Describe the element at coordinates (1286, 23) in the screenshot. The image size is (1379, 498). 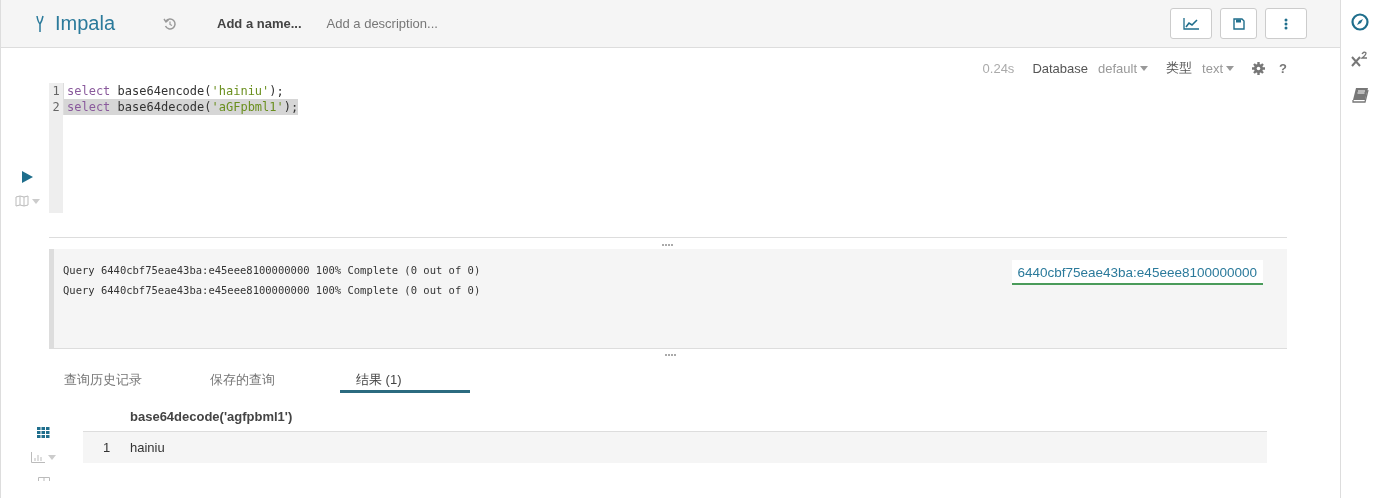
I see `more-icon` at that location.